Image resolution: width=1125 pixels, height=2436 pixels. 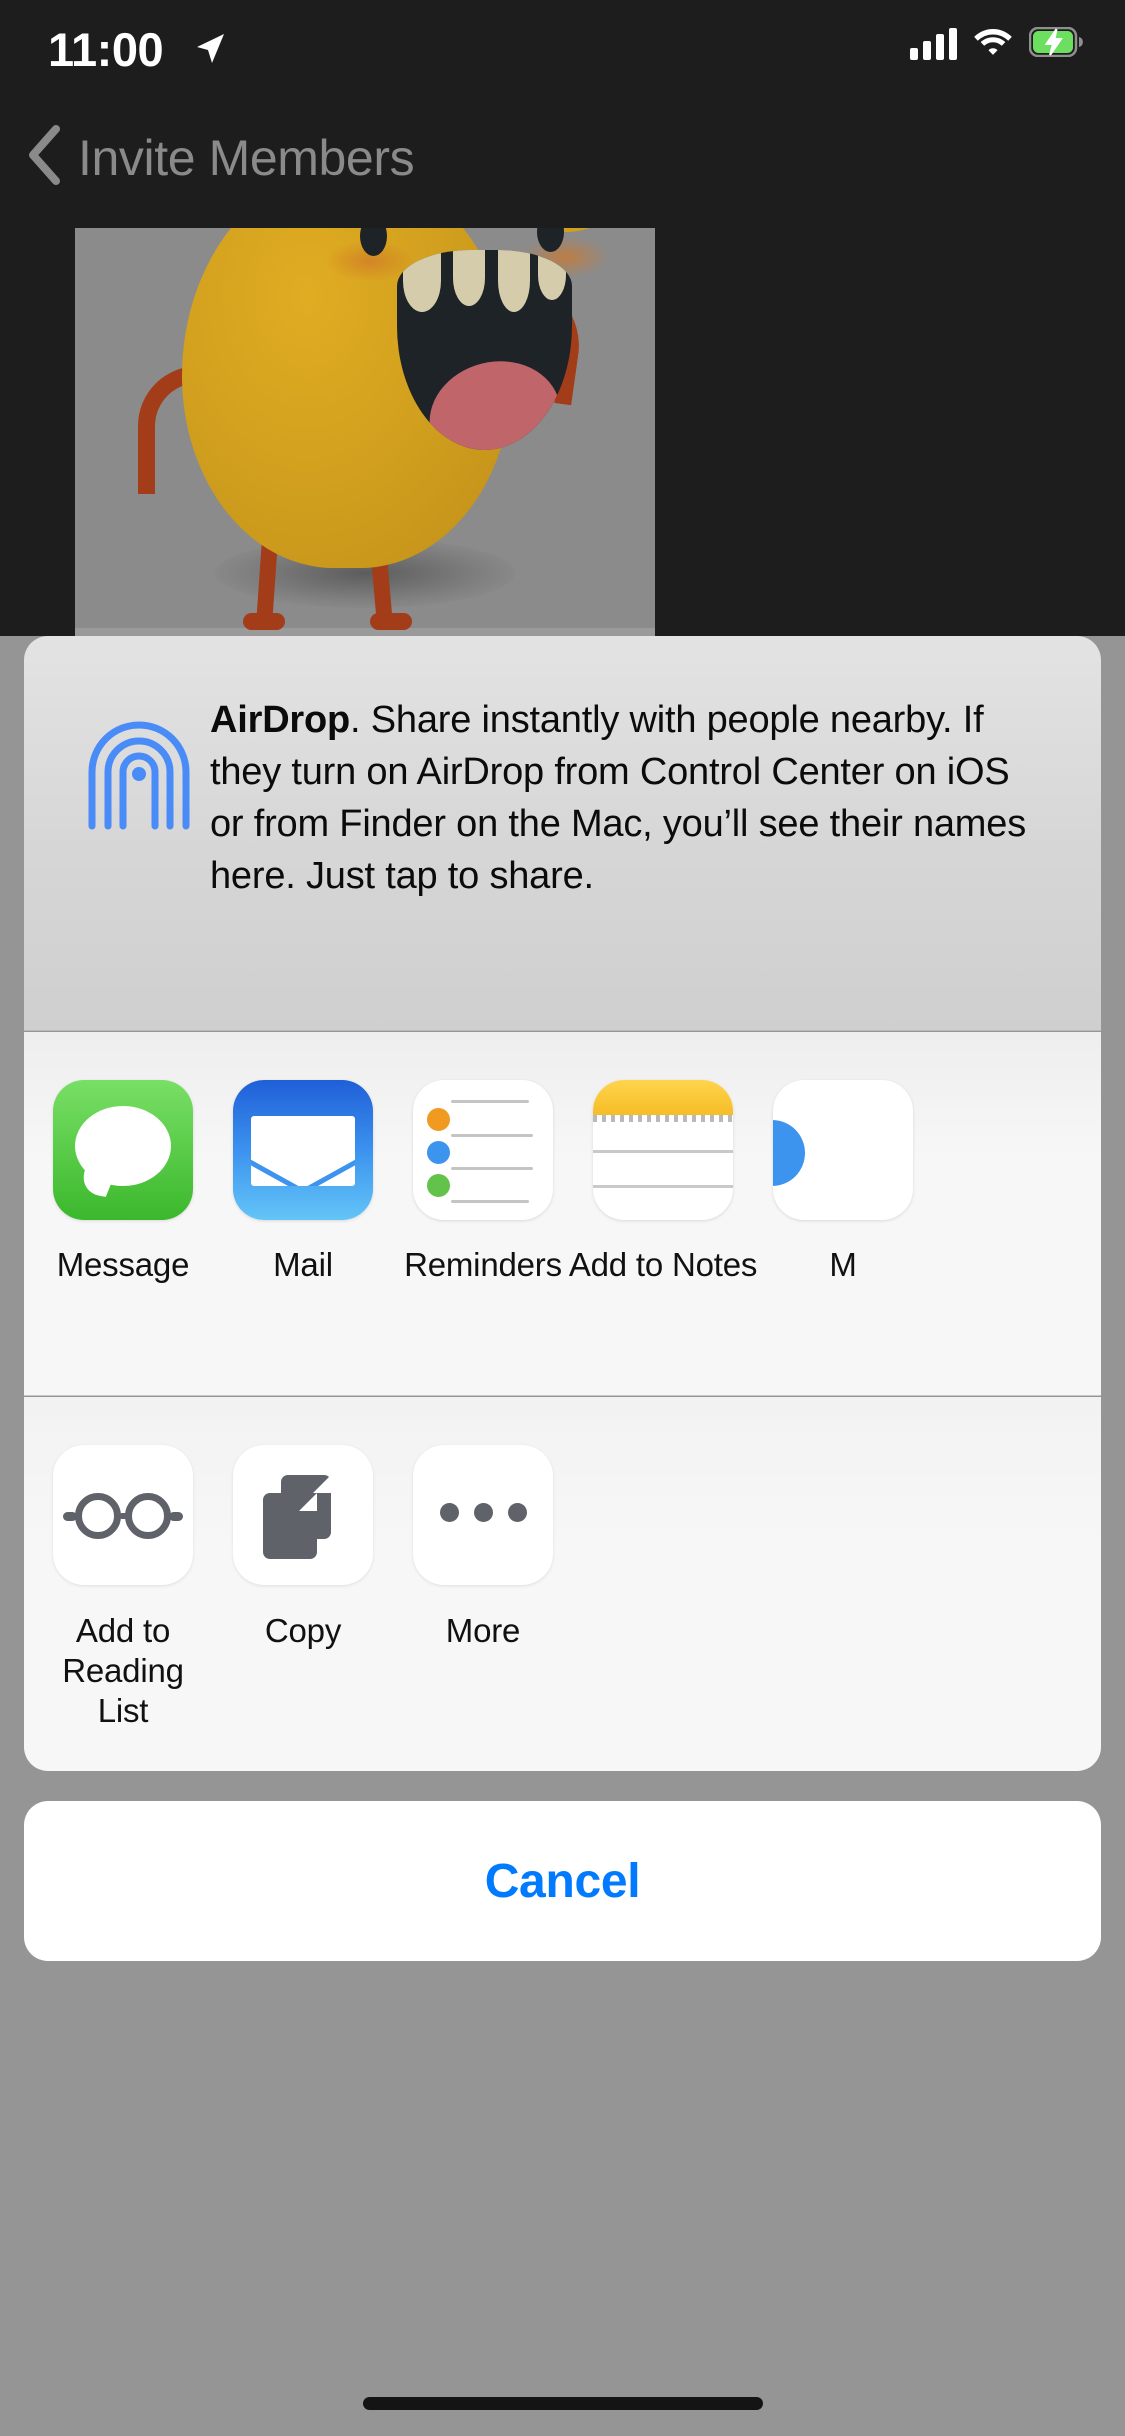 I want to click on cancel-button: Cancel, so click(x=562, y=1881).